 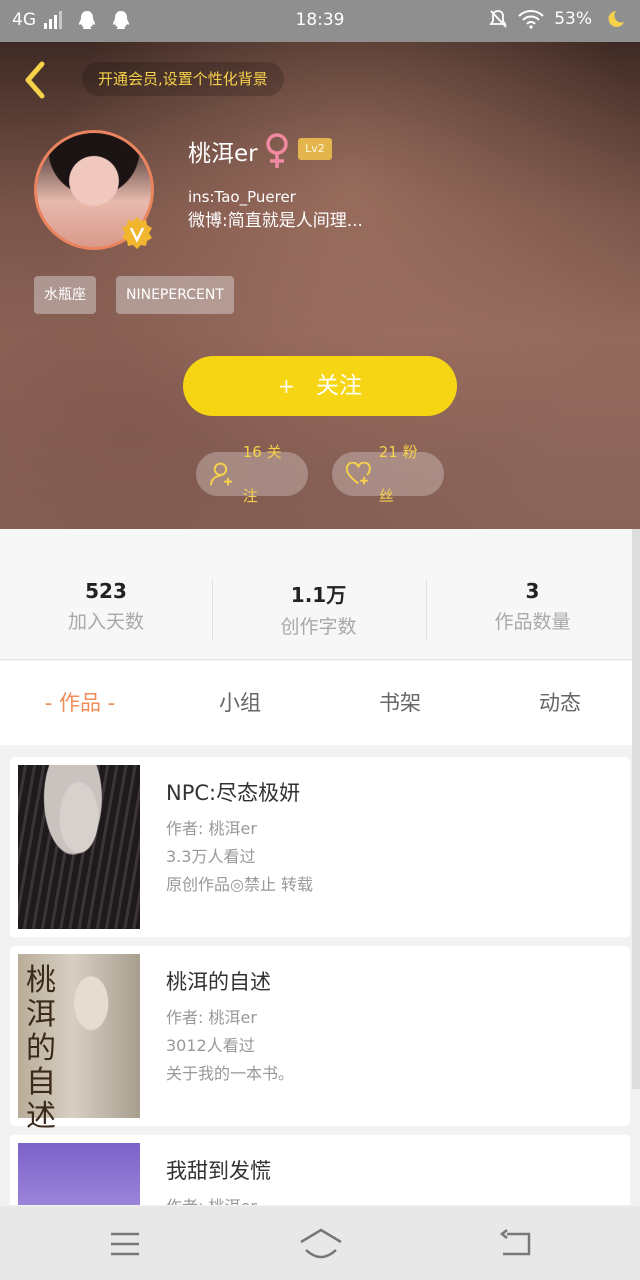 I want to click on verified-v-icon, so click(x=137, y=233).